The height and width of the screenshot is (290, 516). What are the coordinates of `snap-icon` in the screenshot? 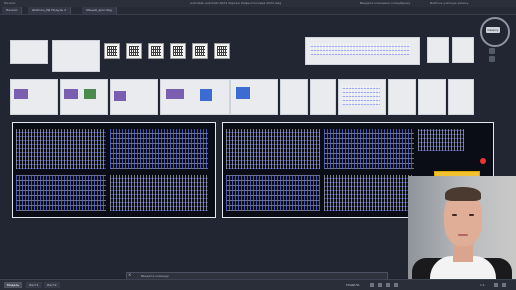 It's located at (380, 285).